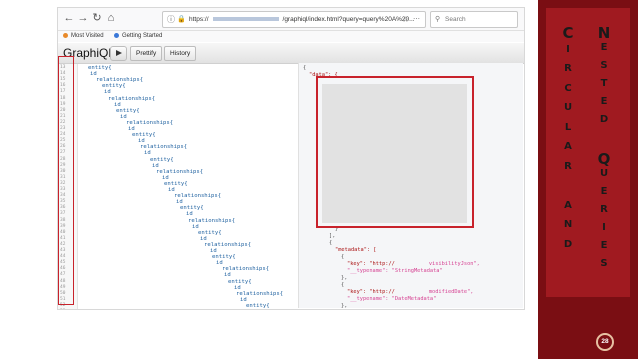  What do you see at coordinates (588, 152) in the screenshot?
I see `title-panel-inner` at bounding box center [588, 152].